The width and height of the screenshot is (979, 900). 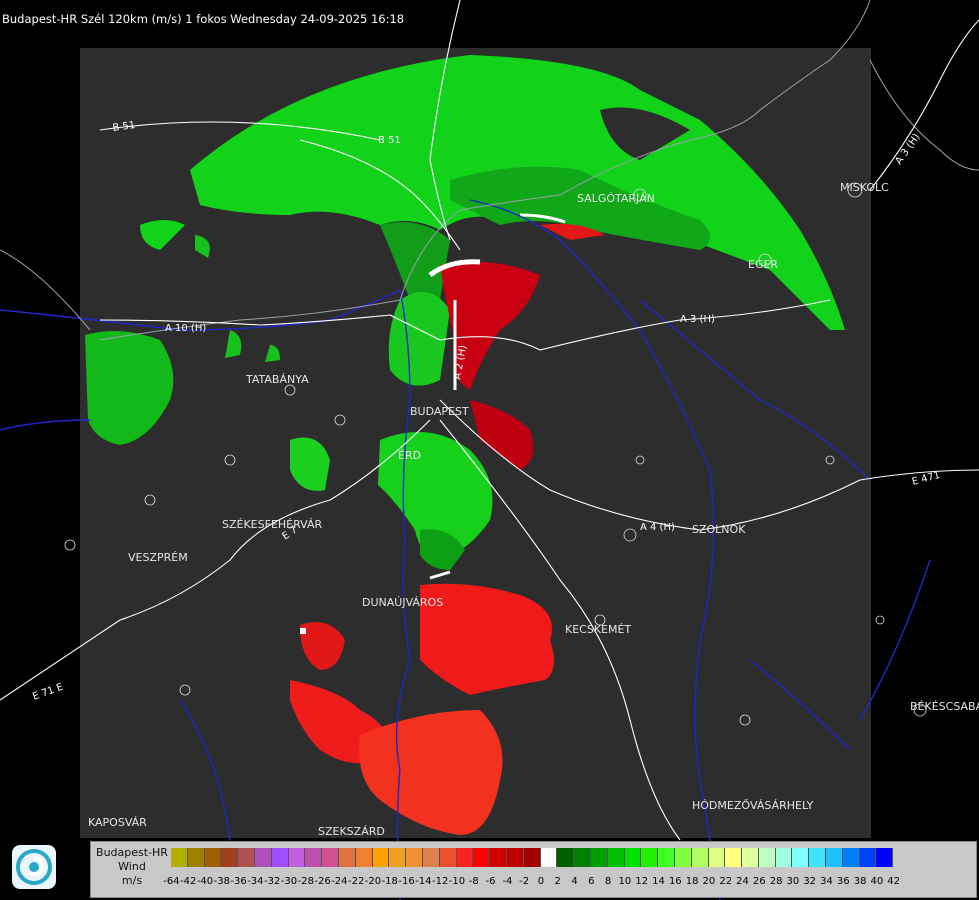 What do you see at coordinates (657, 527) in the screenshot?
I see `road-label-a4: A 4 (H)` at bounding box center [657, 527].